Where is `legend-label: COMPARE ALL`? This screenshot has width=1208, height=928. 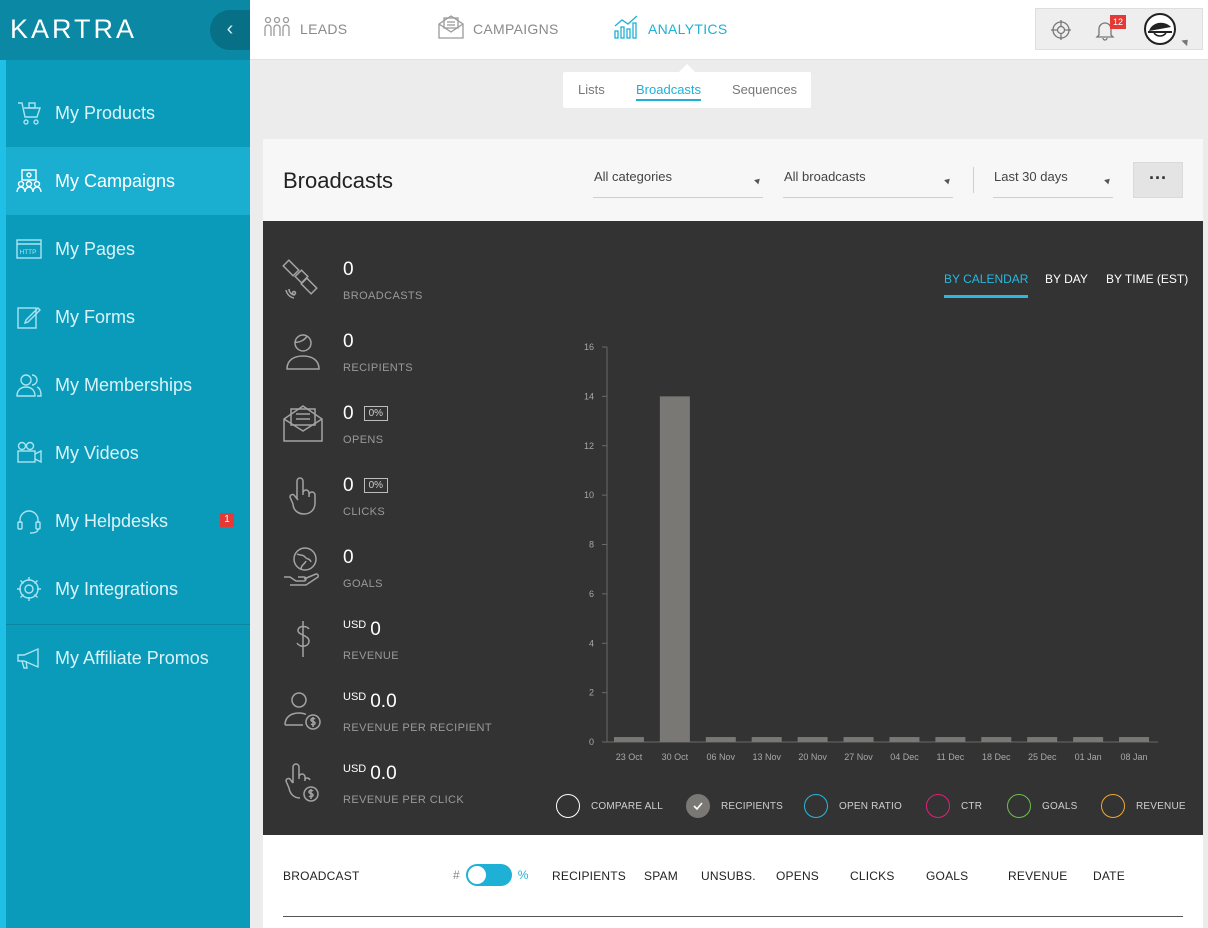 legend-label: COMPARE ALL is located at coordinates (627, 806).